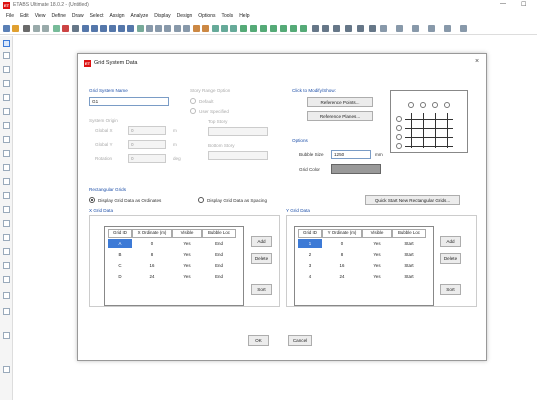 This screenshot has width=537, height=400. I want to click on menu-assign: Assign, so click(116, 16).